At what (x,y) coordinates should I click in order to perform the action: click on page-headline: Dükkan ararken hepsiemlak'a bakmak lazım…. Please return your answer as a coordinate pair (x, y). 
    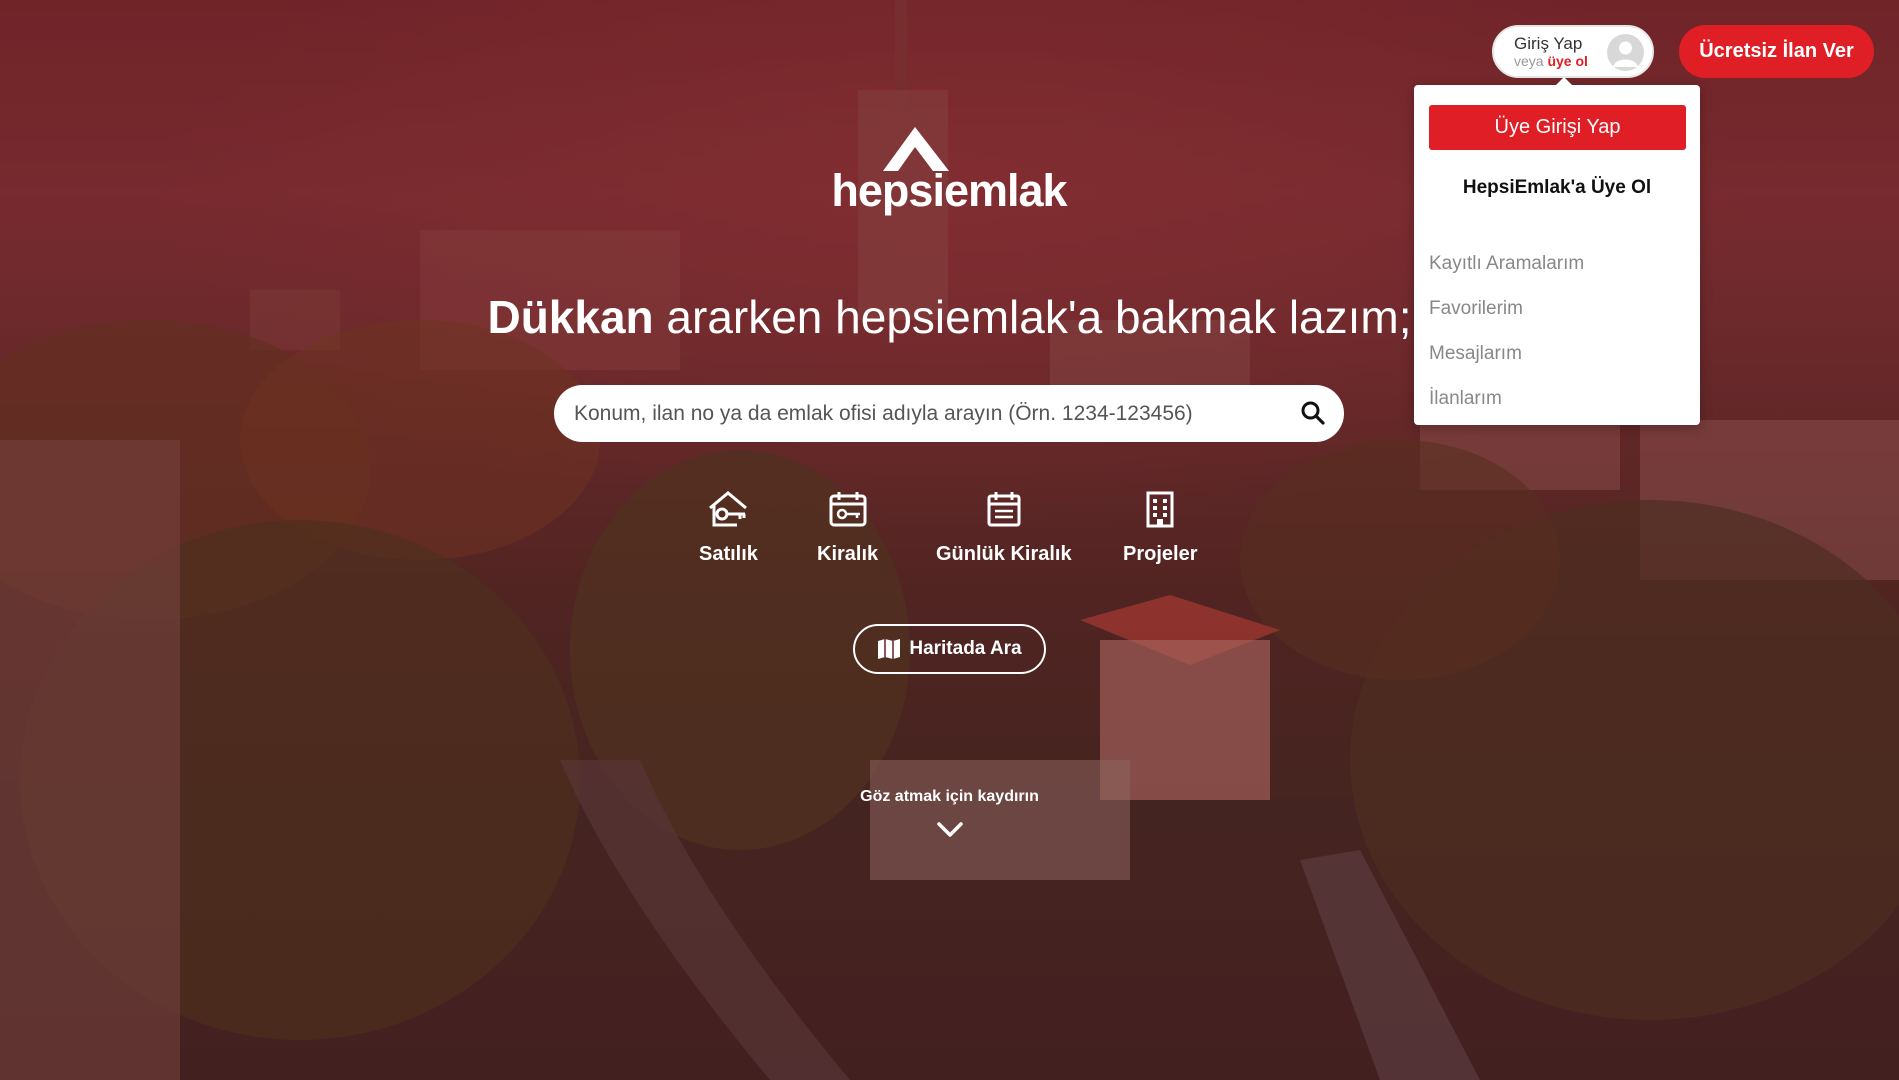
    Looking at the image, I should click on (949, 317).